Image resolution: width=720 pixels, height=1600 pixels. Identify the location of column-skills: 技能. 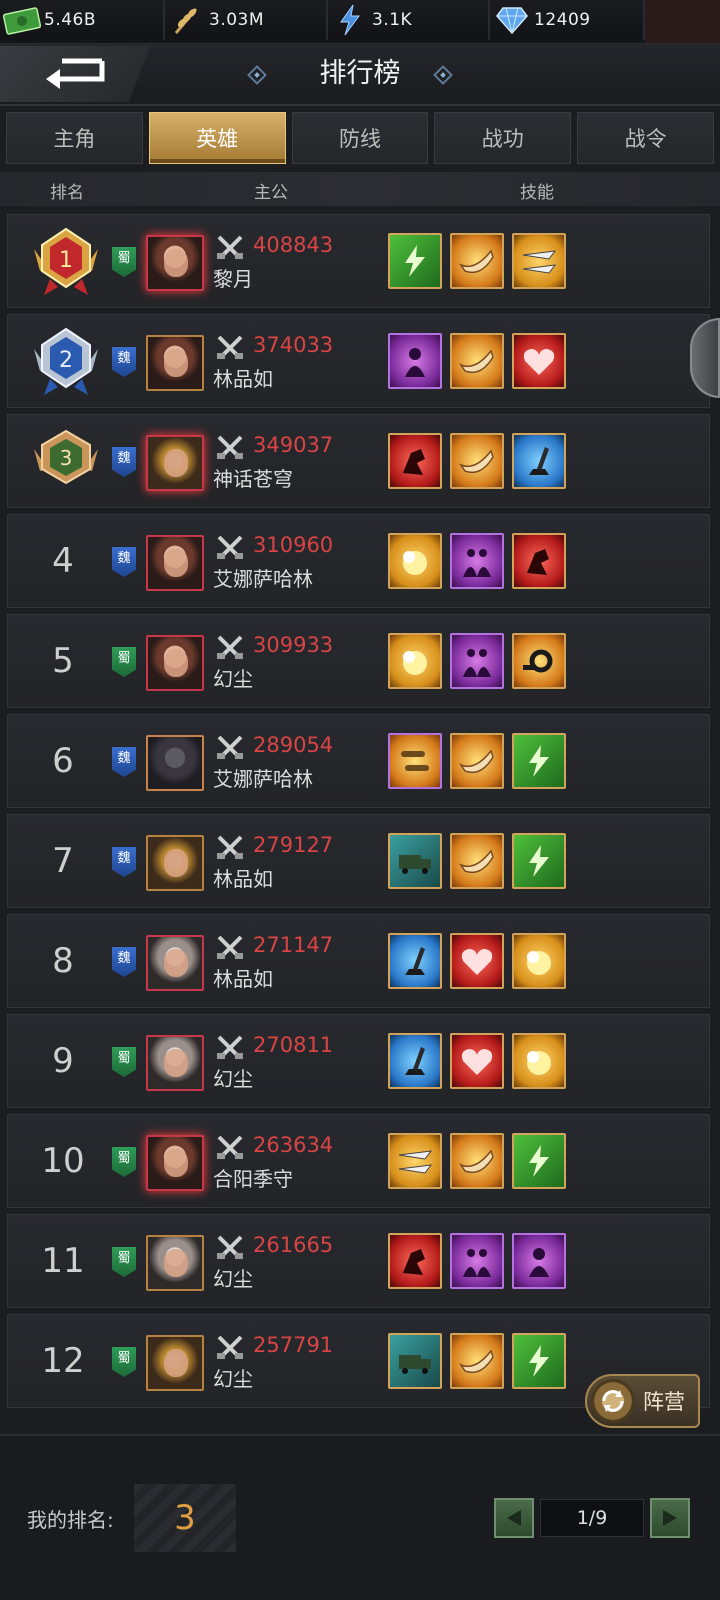
(537, 193).